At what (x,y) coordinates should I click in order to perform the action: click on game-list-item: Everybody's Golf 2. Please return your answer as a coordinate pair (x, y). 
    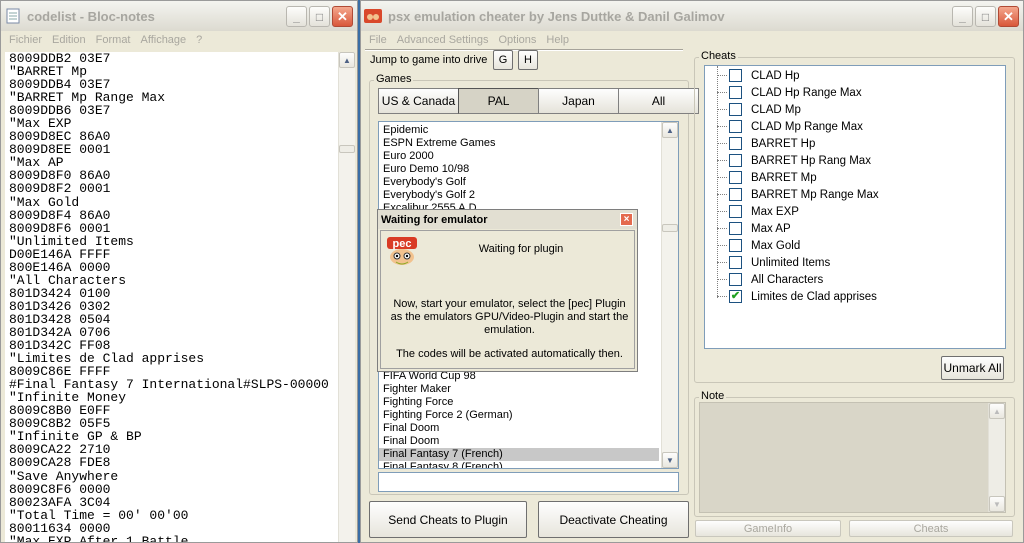
    Looking at the image, I should click on (519, 195).